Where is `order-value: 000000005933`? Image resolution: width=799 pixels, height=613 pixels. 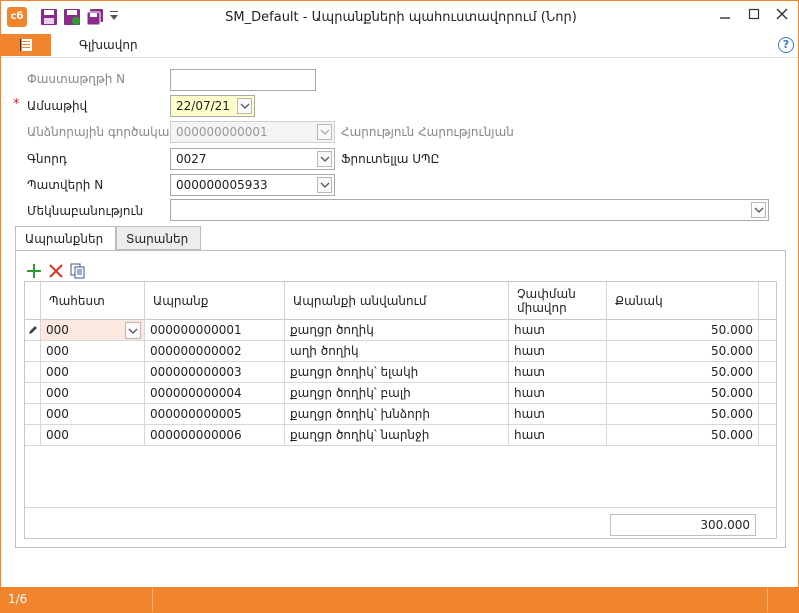
order-value: 000000005933 is located at coordinates (222, 185).